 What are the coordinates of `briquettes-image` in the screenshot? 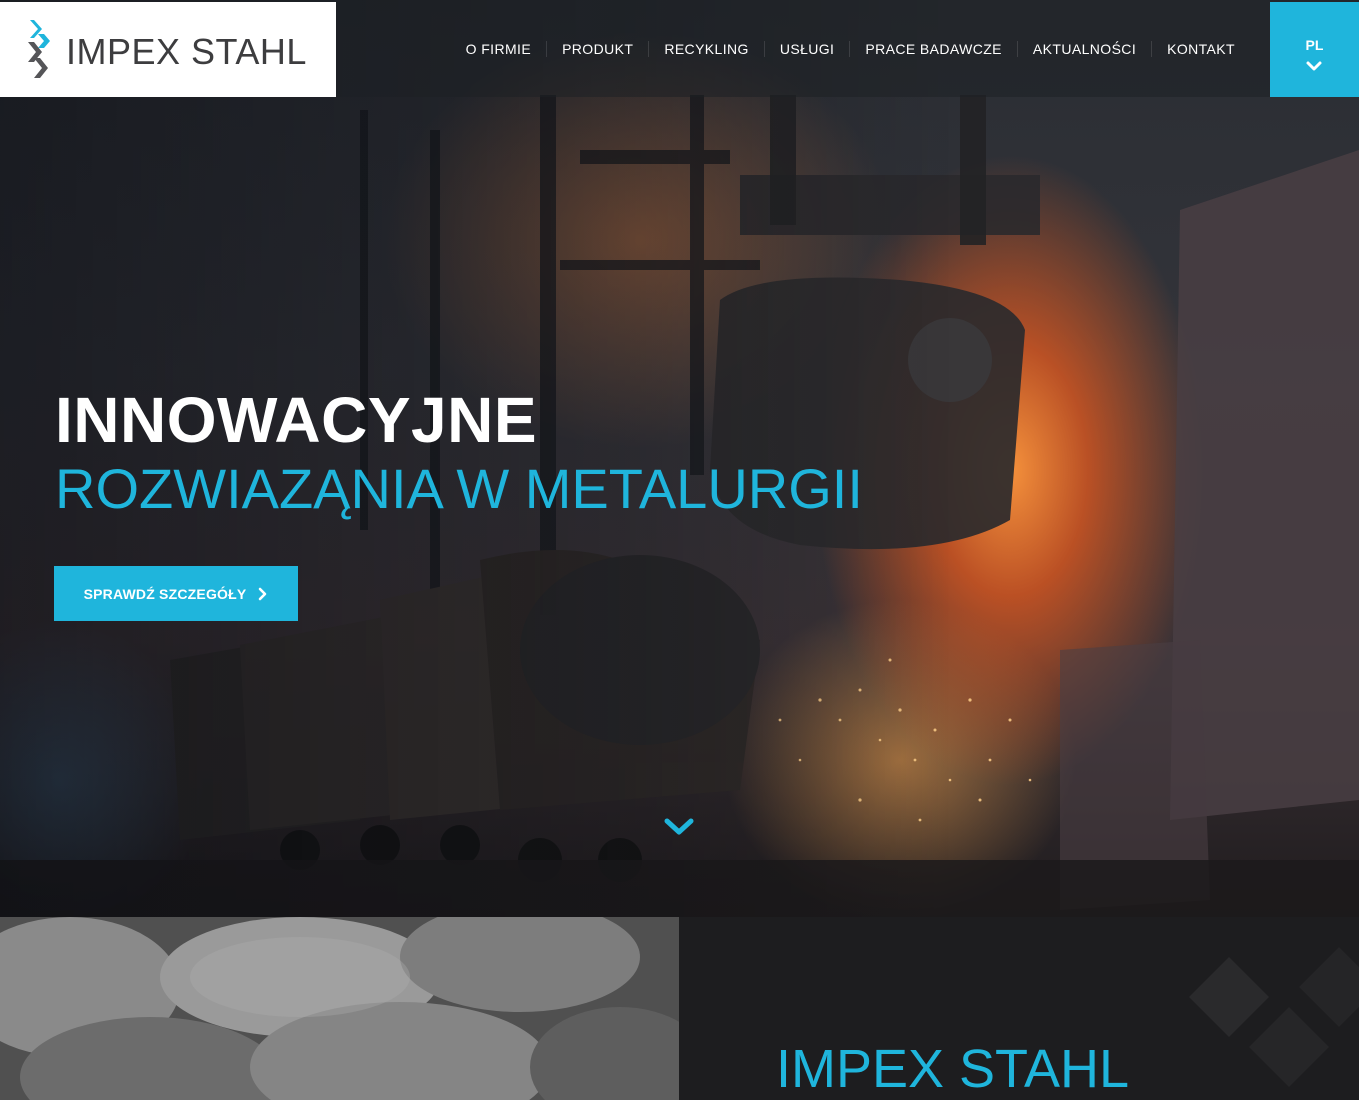 It's located at (339, 1008).